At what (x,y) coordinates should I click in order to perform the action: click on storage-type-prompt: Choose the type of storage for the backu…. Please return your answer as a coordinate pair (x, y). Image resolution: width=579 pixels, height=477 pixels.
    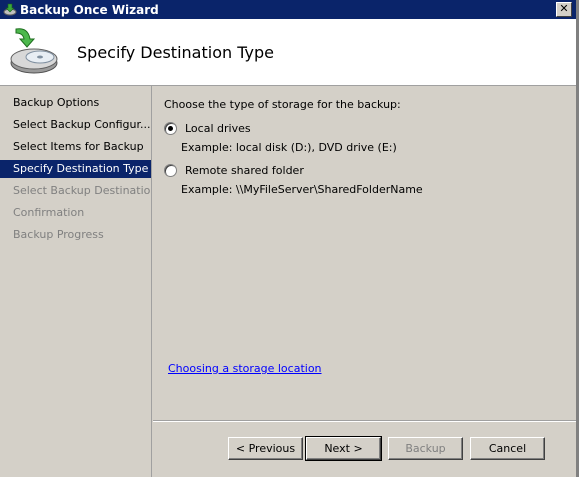
    Looking at the image, I should click on (282, 104).